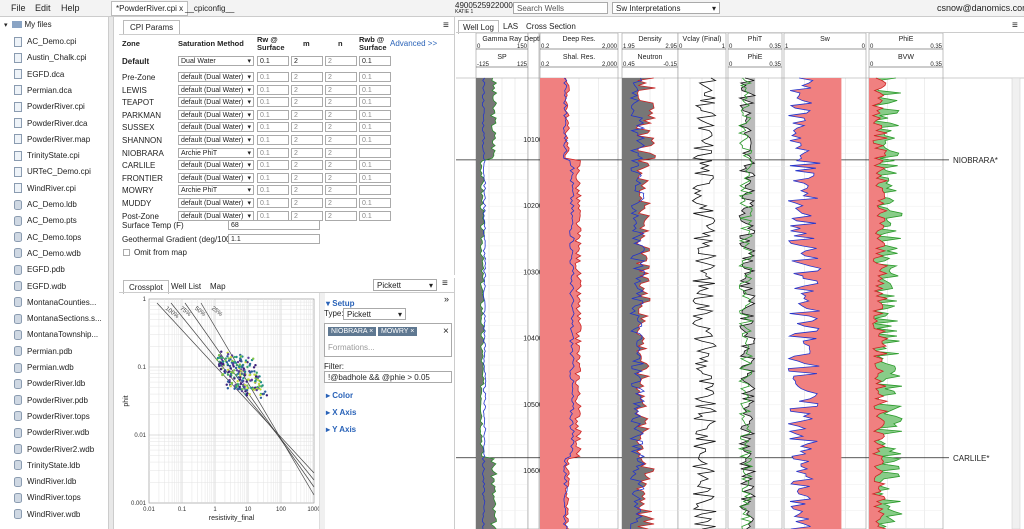 The image size is (1024, 529). I want to click on default-row-rwb-input: 0.1, so click(375, 61).